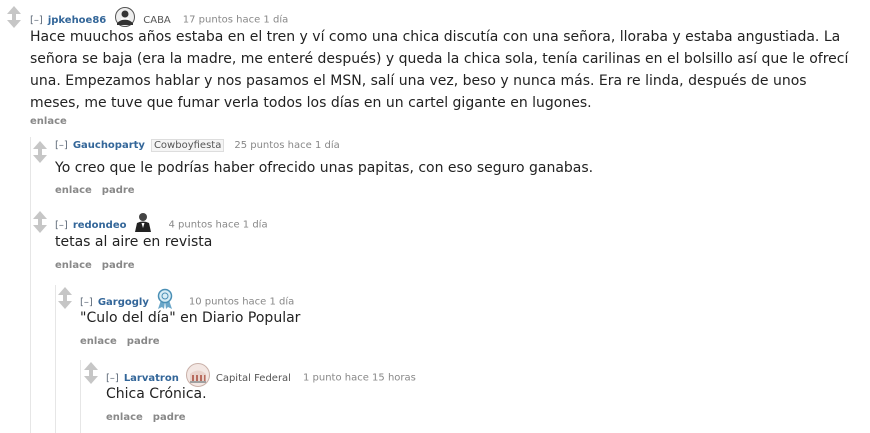  Describe the element at coordinates (77, 20) in the screenshot. I see `author-link: jpkehoe86` at that location.